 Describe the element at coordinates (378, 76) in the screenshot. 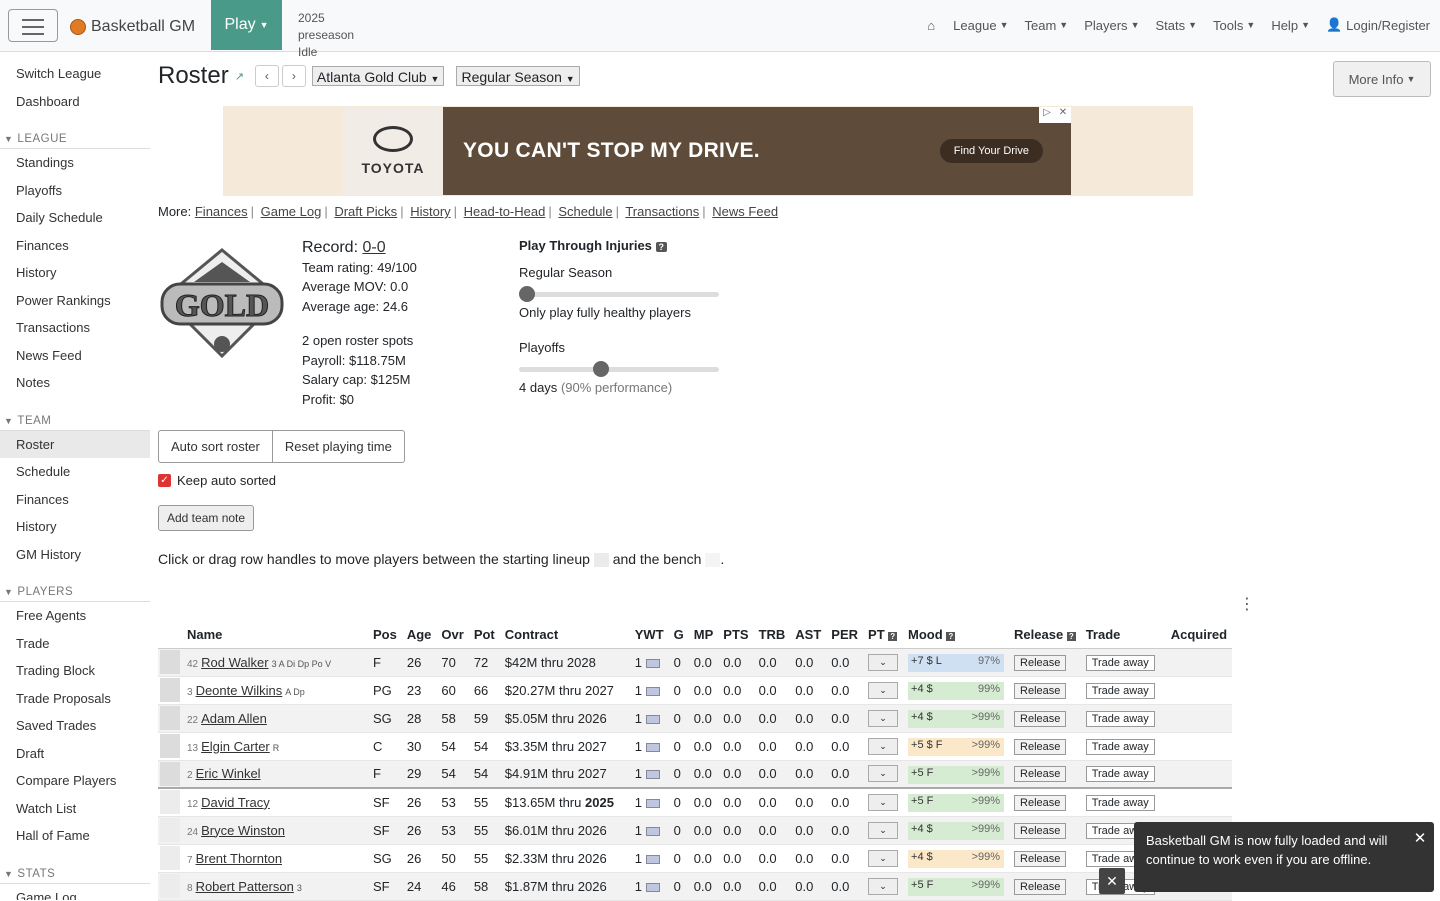

I see `team-select: Atlanta Gold Club ▼` at that location.